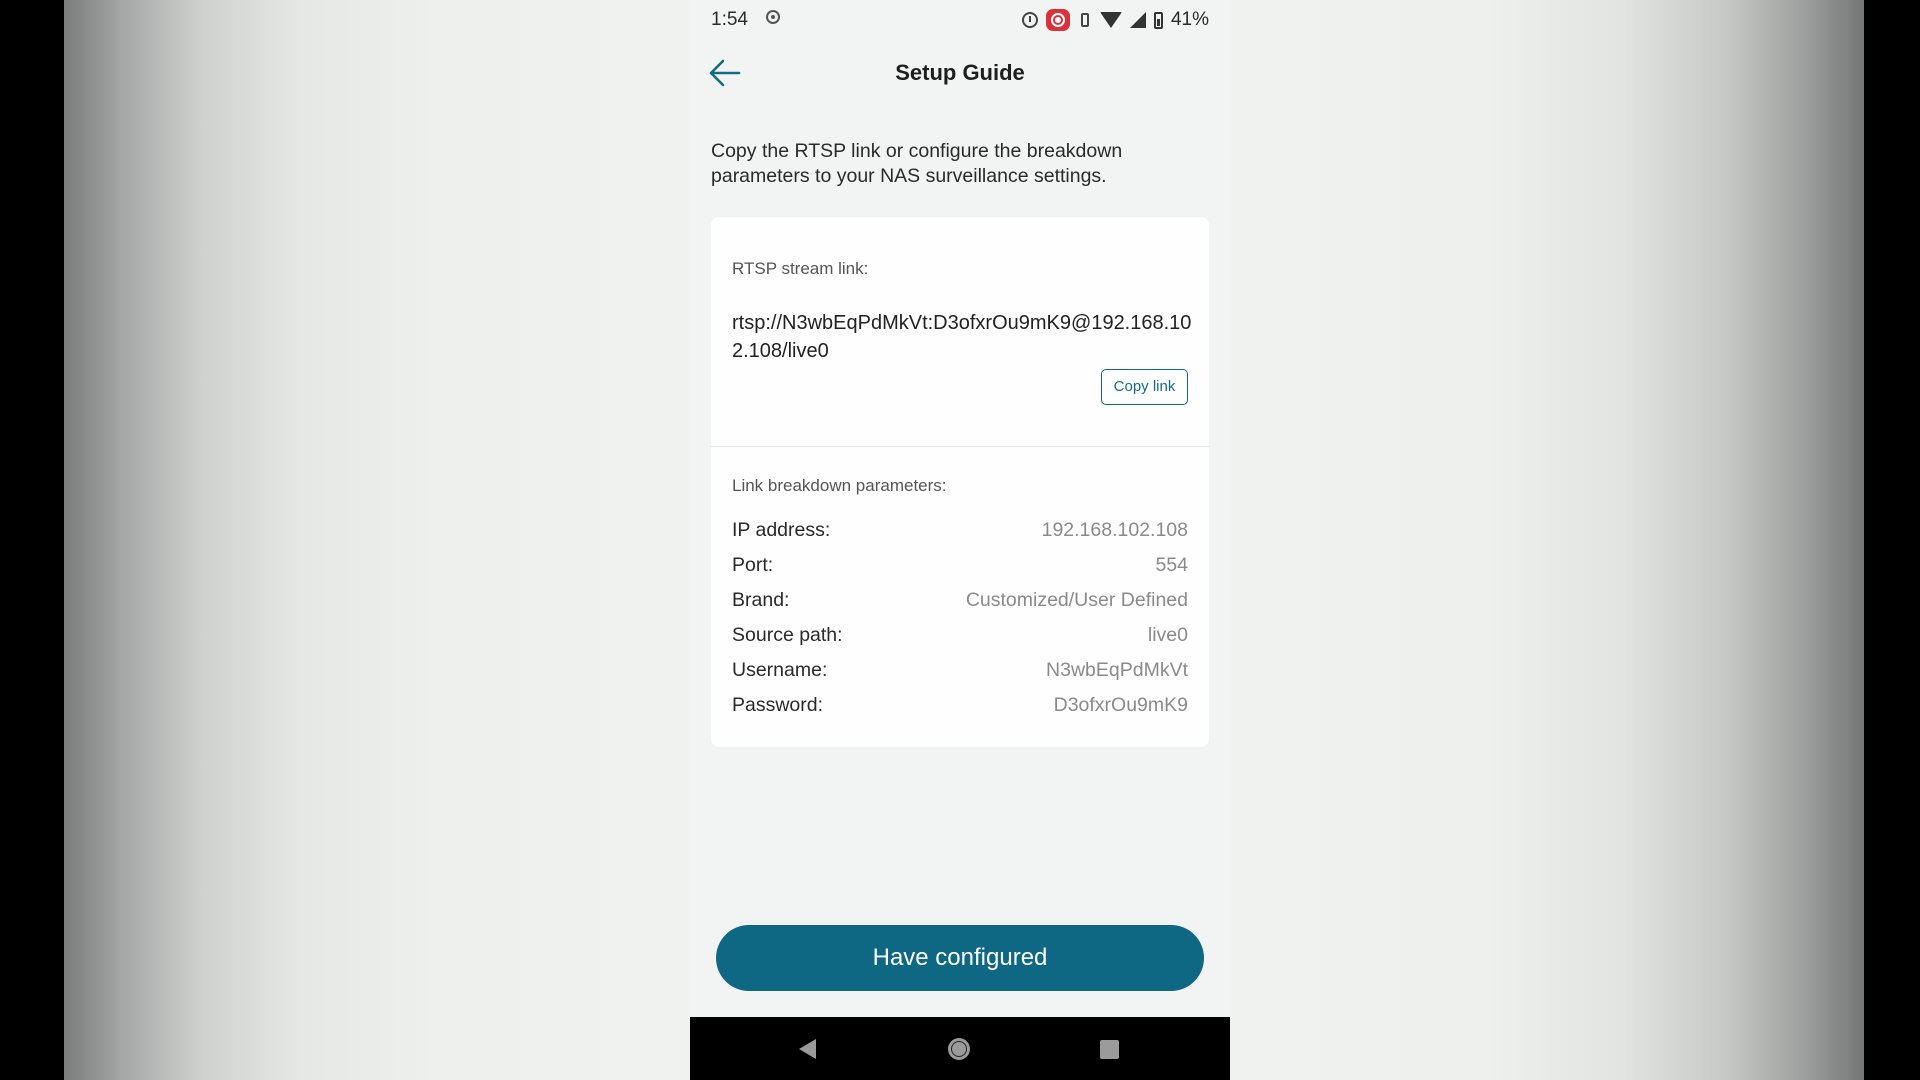  Describe the element at coordinates (1114, 529) in the screenshot. I see `param-value: 192.168.102.108` at that location.